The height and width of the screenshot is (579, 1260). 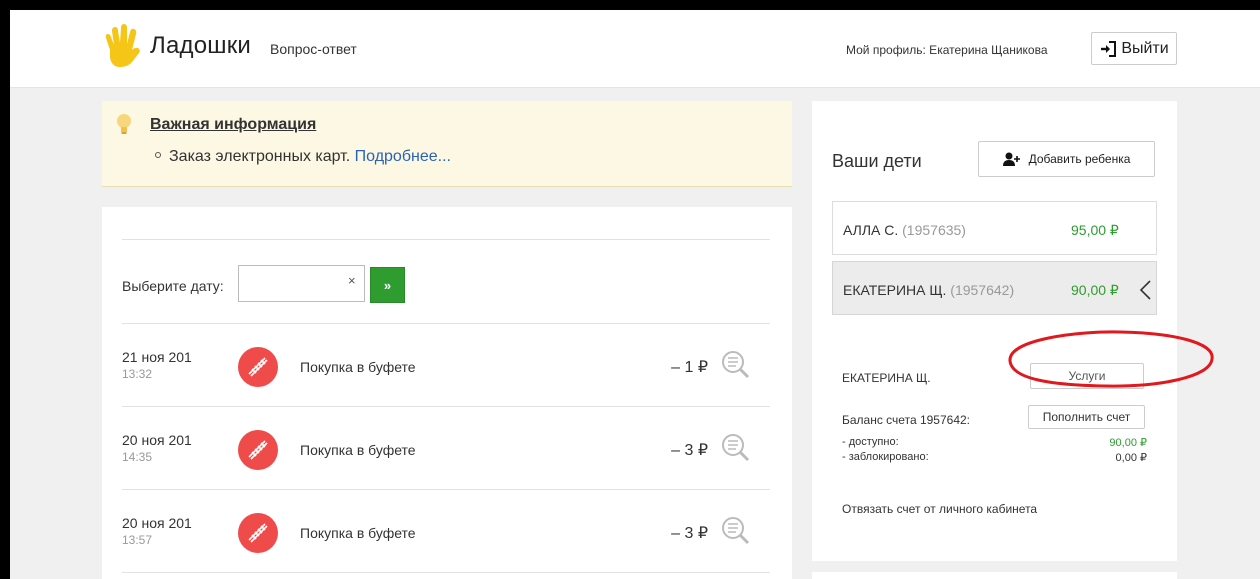 I want to click on date-apply-button: », so click(x=387, y=285).